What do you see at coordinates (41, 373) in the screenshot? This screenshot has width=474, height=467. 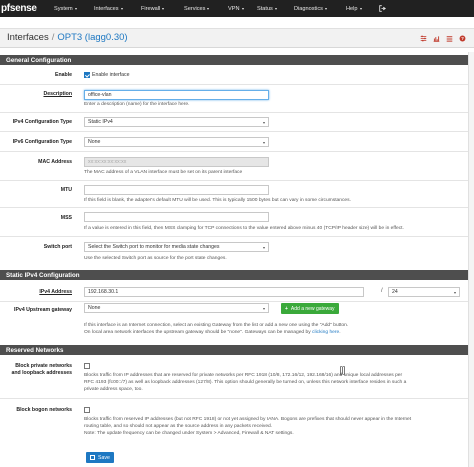 I see `block-private-label-2: and loopback addresses` at bounding box center [41, 373].